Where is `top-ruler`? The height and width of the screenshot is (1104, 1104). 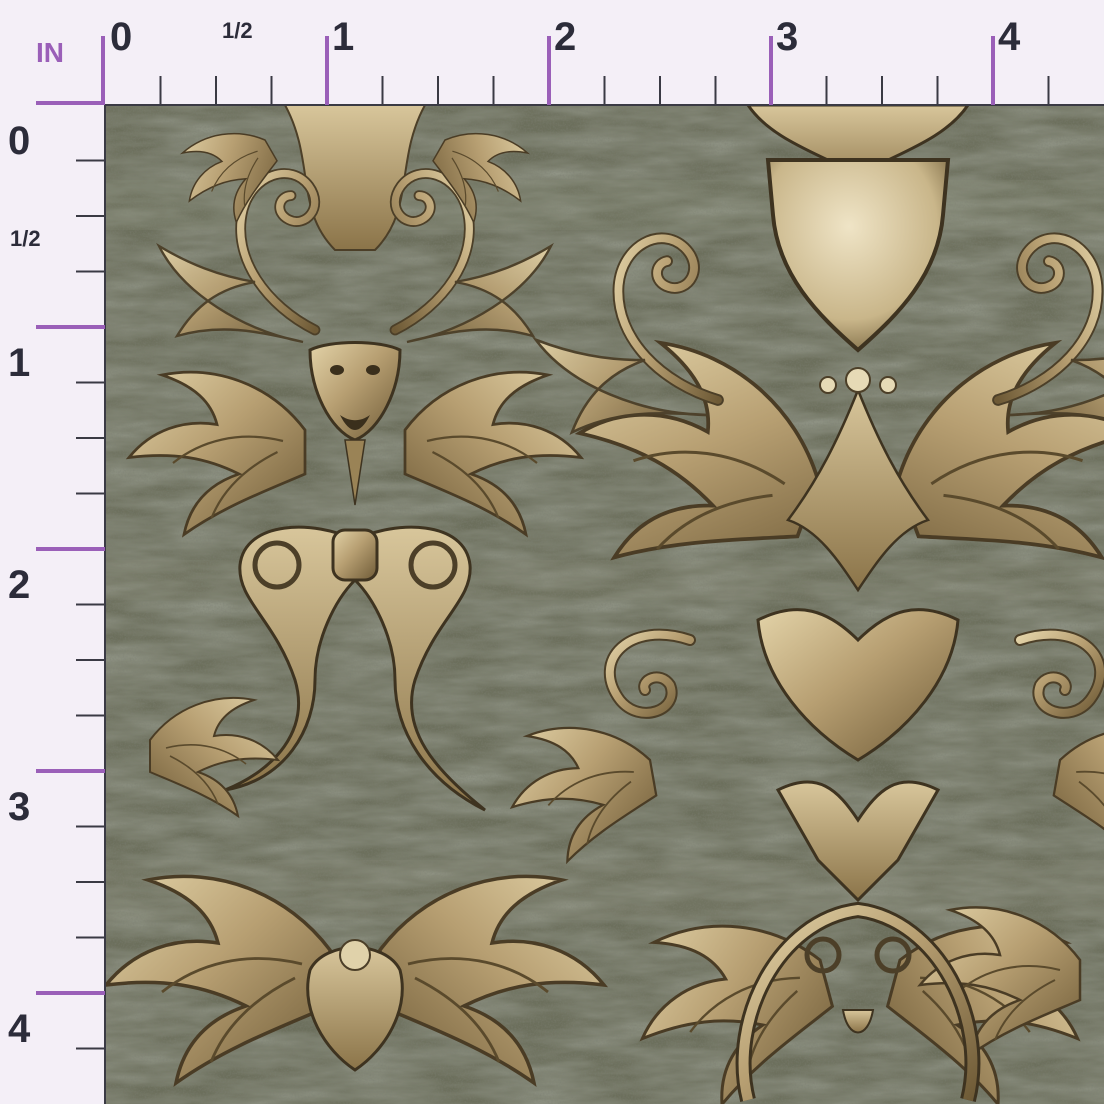
top-ruler is located at coordinates (604, 70).